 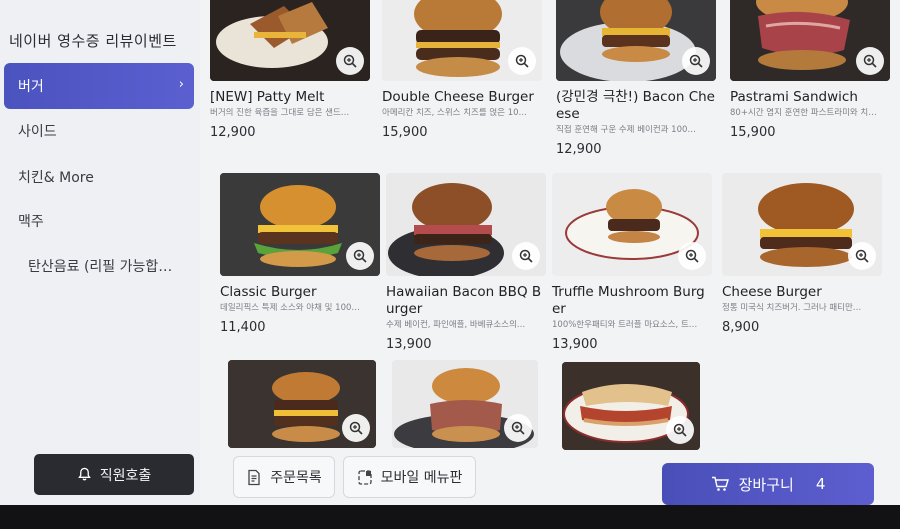 I want to click on cart-button: 장바구니 4, so click(x=768, y=484).